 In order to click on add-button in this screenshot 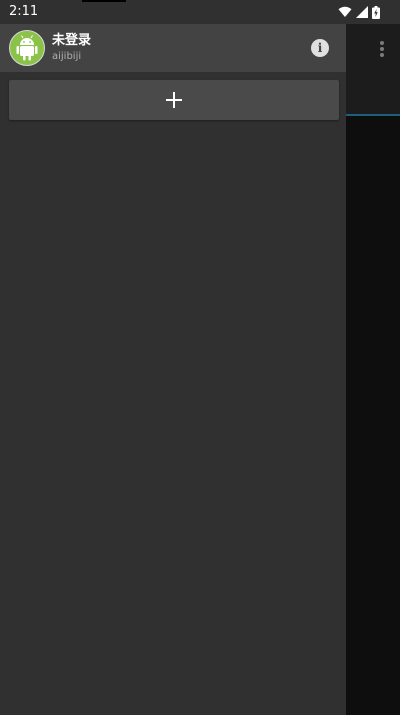, I will do `click(174, 100)`.